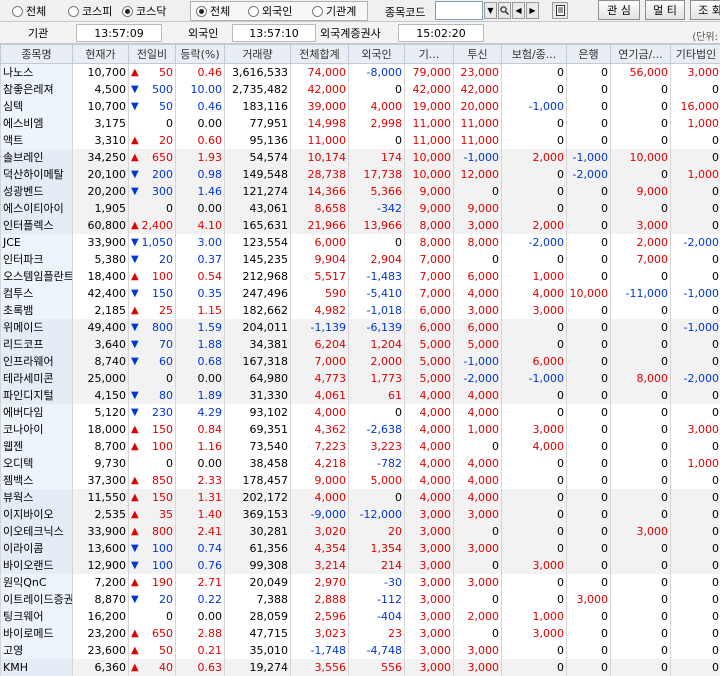 The width and height of the screenshot is (720, 676). What do you see at coordinates (334, 11) in the screenshot?
I see `investor-radio-institution: 기관계` at bounding box center [334, 11].